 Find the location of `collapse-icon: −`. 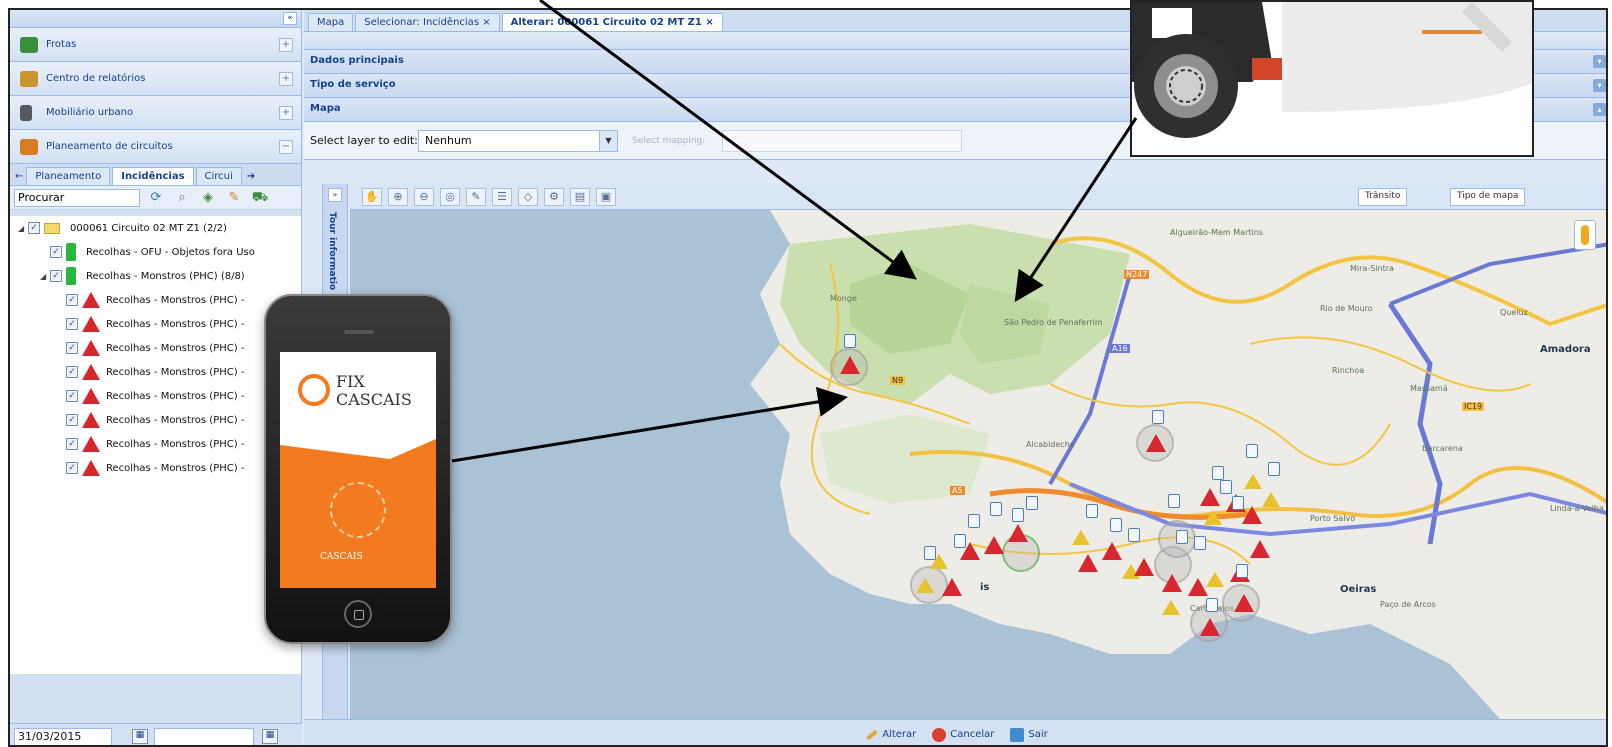

collapse-icon: − is located at coordinates (286, 147).